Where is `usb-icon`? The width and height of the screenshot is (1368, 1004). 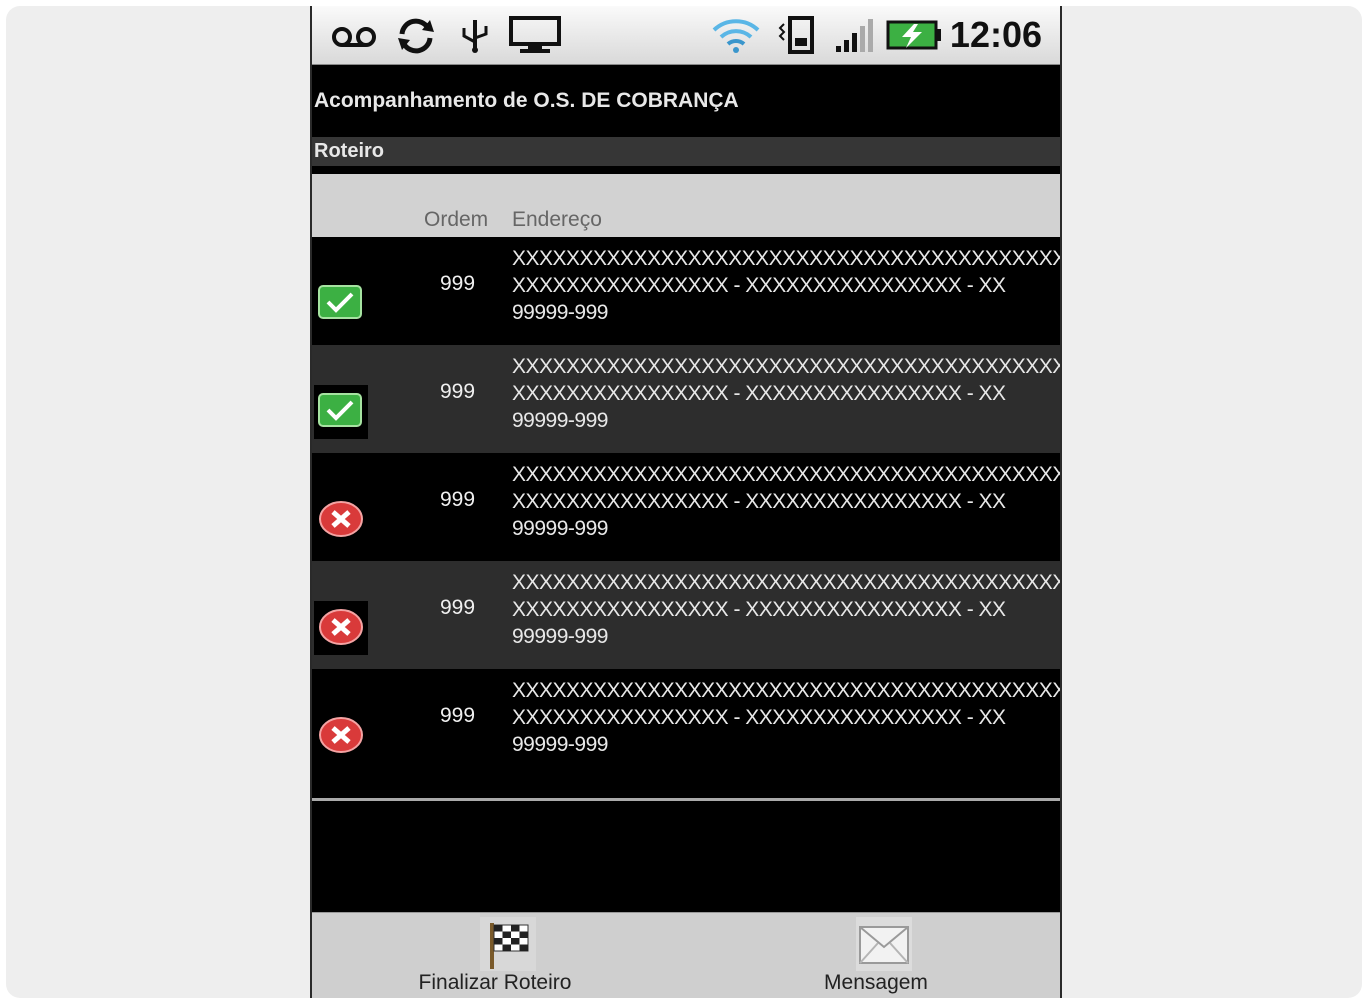 usb-icon is located at coordinates (475, 36).